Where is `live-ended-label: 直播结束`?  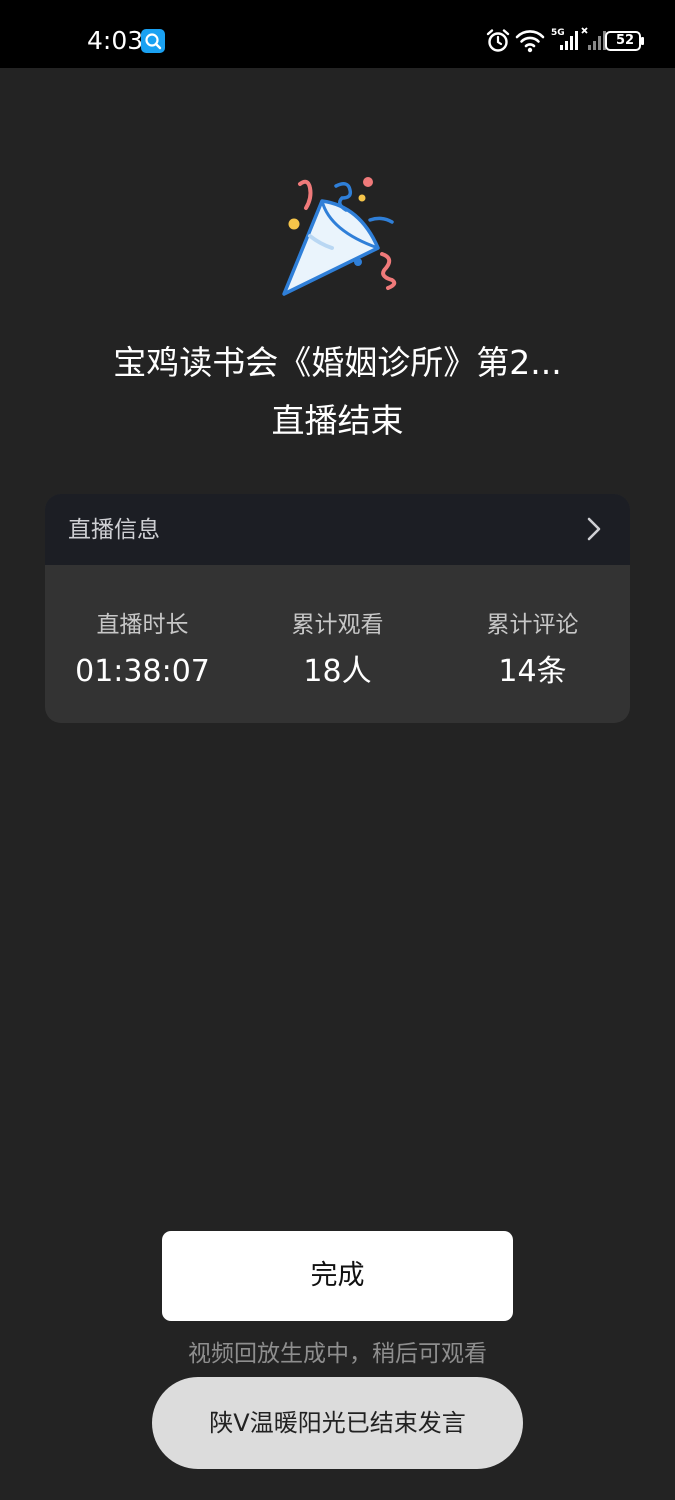
live-ended-label: 直播结束 is located at coordinates (337, 420).